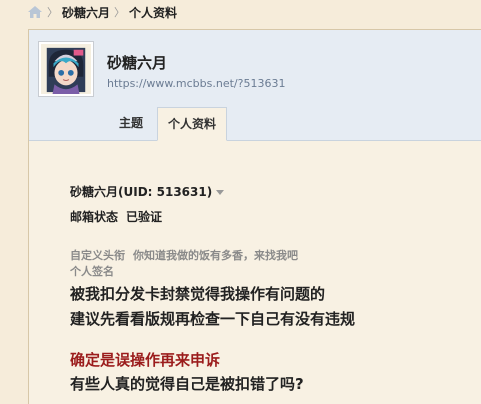 The height and width of the screenshot is (404, 481). Describe the element at coordinates (220, 192) in the screenshot. I see `chevron-down-icon` at that location.